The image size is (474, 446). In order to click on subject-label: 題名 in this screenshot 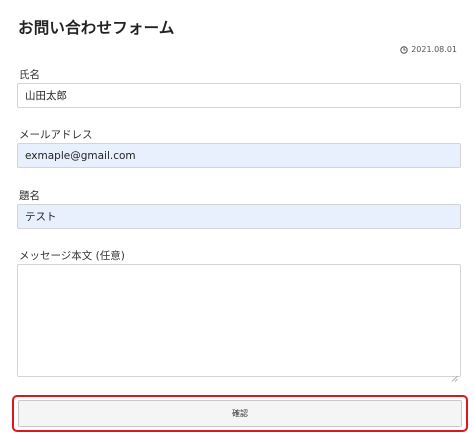, I will do `click(29, 196)`.